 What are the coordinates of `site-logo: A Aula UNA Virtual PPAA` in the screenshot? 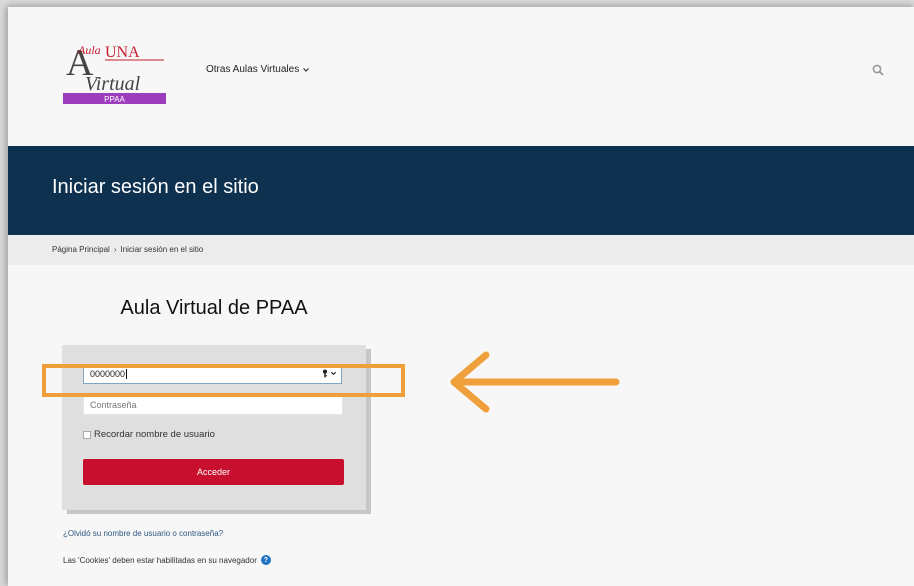 It's located at (114, 70).